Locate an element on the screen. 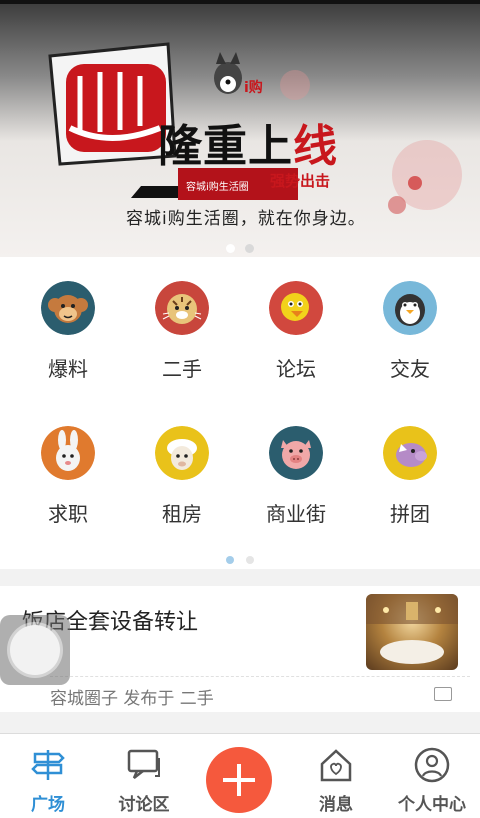 The width and height of the screenshot is (480, 818). banner-sub: 强势出击 is located at coordinates (300, 181).